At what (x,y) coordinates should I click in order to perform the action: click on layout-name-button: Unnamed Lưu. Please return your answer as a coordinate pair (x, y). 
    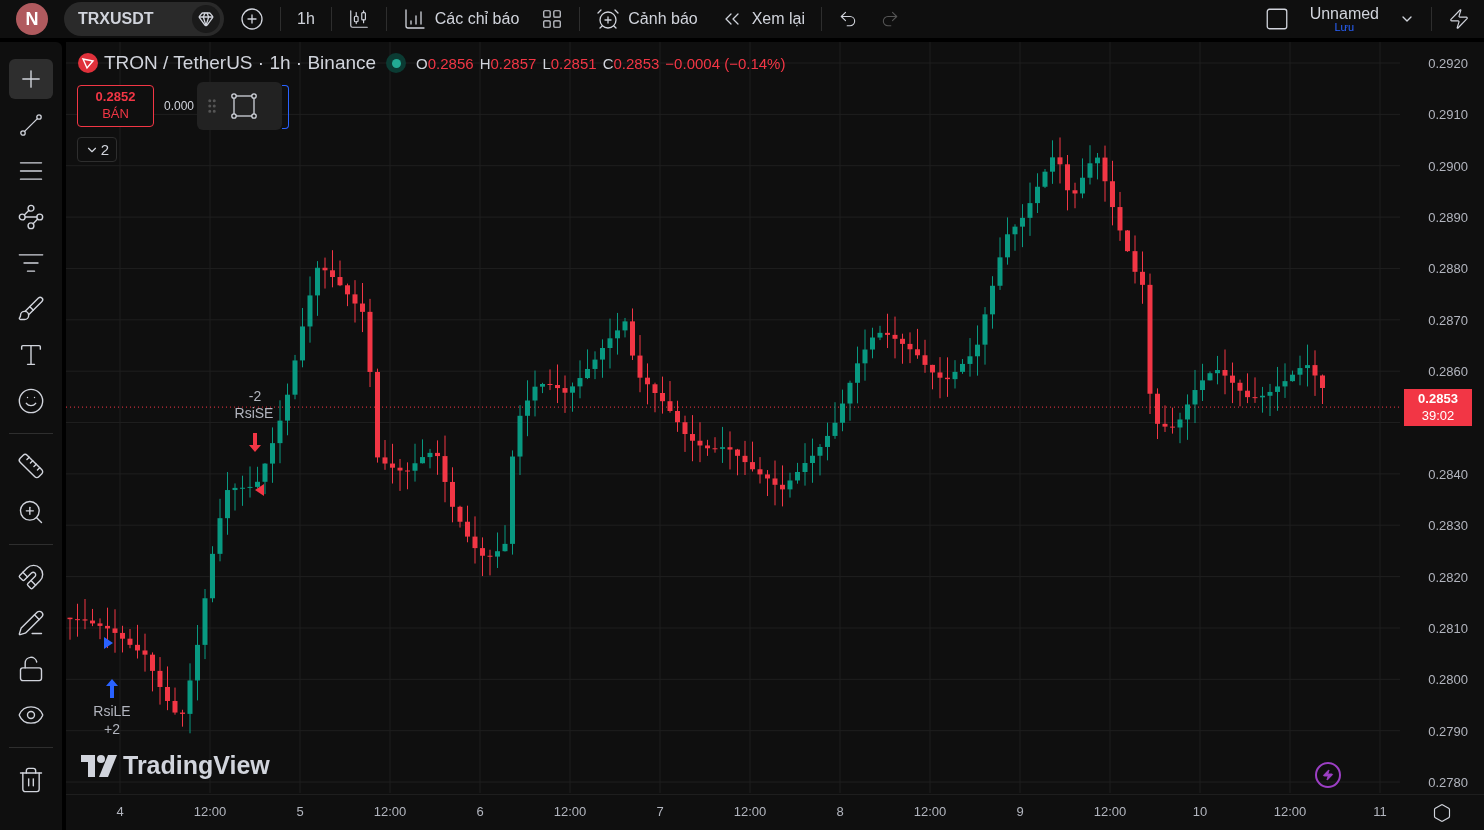
    Looking at the image, I should click on (1344, 19).